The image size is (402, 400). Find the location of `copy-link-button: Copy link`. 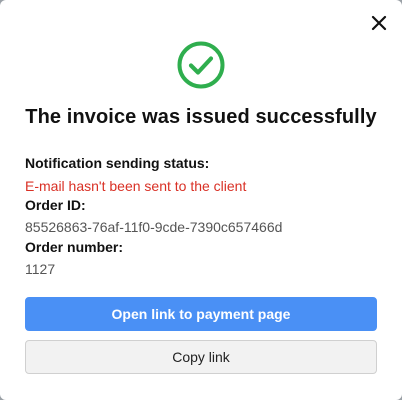

copy-link-button: Copy link is located at coordinates (201, 357).